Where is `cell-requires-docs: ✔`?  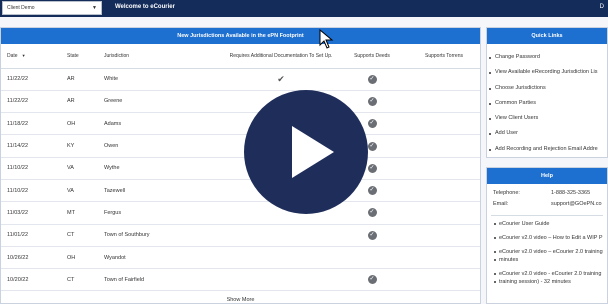
cell-requires-docs: ✔ is located at coordinates (281, 79).